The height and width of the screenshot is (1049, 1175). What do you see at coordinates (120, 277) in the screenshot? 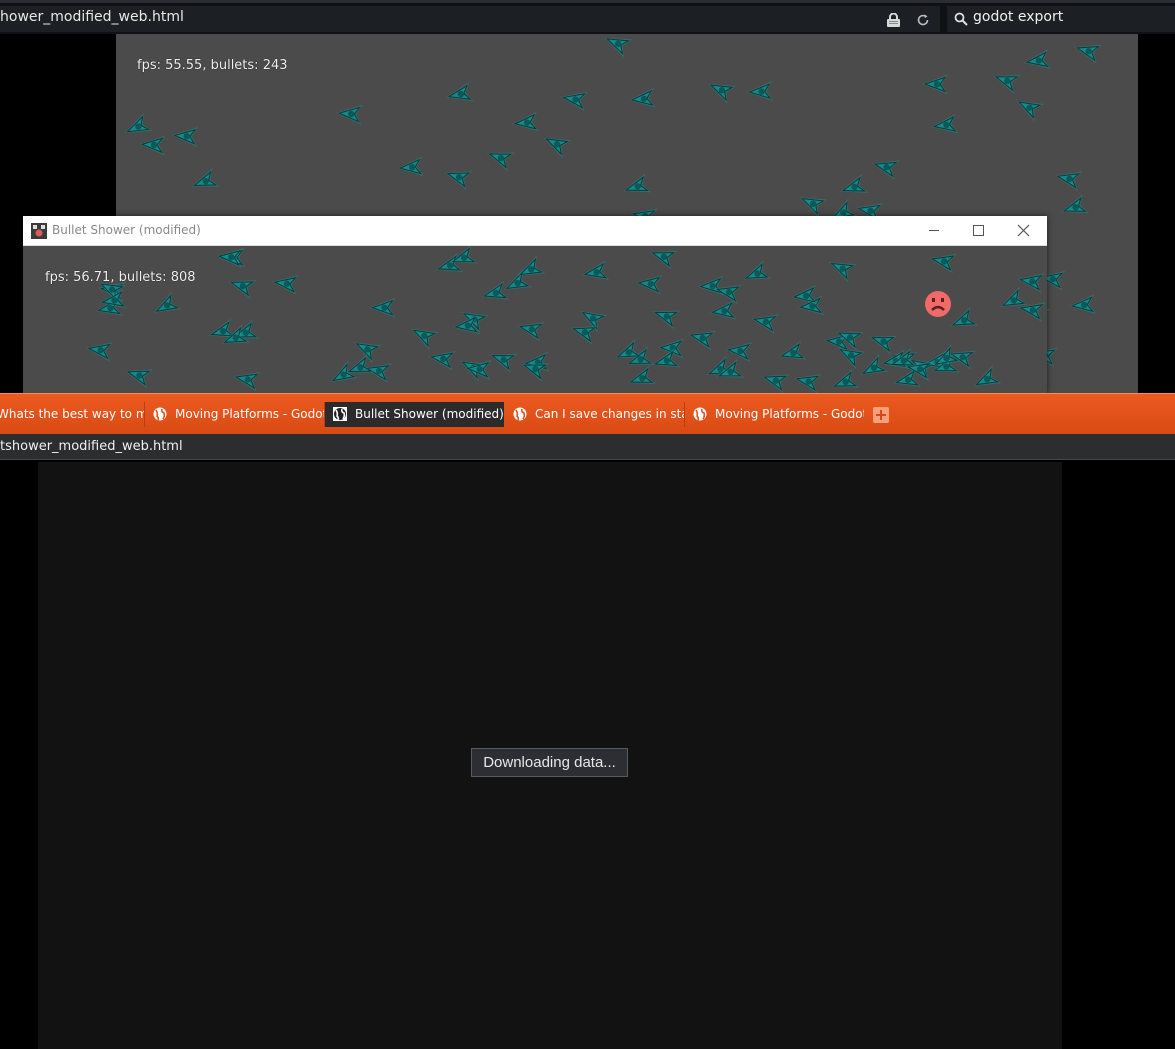
I see `fps-counter: fps: 56.71, bullets: 808` at bounding box center [120, 277].